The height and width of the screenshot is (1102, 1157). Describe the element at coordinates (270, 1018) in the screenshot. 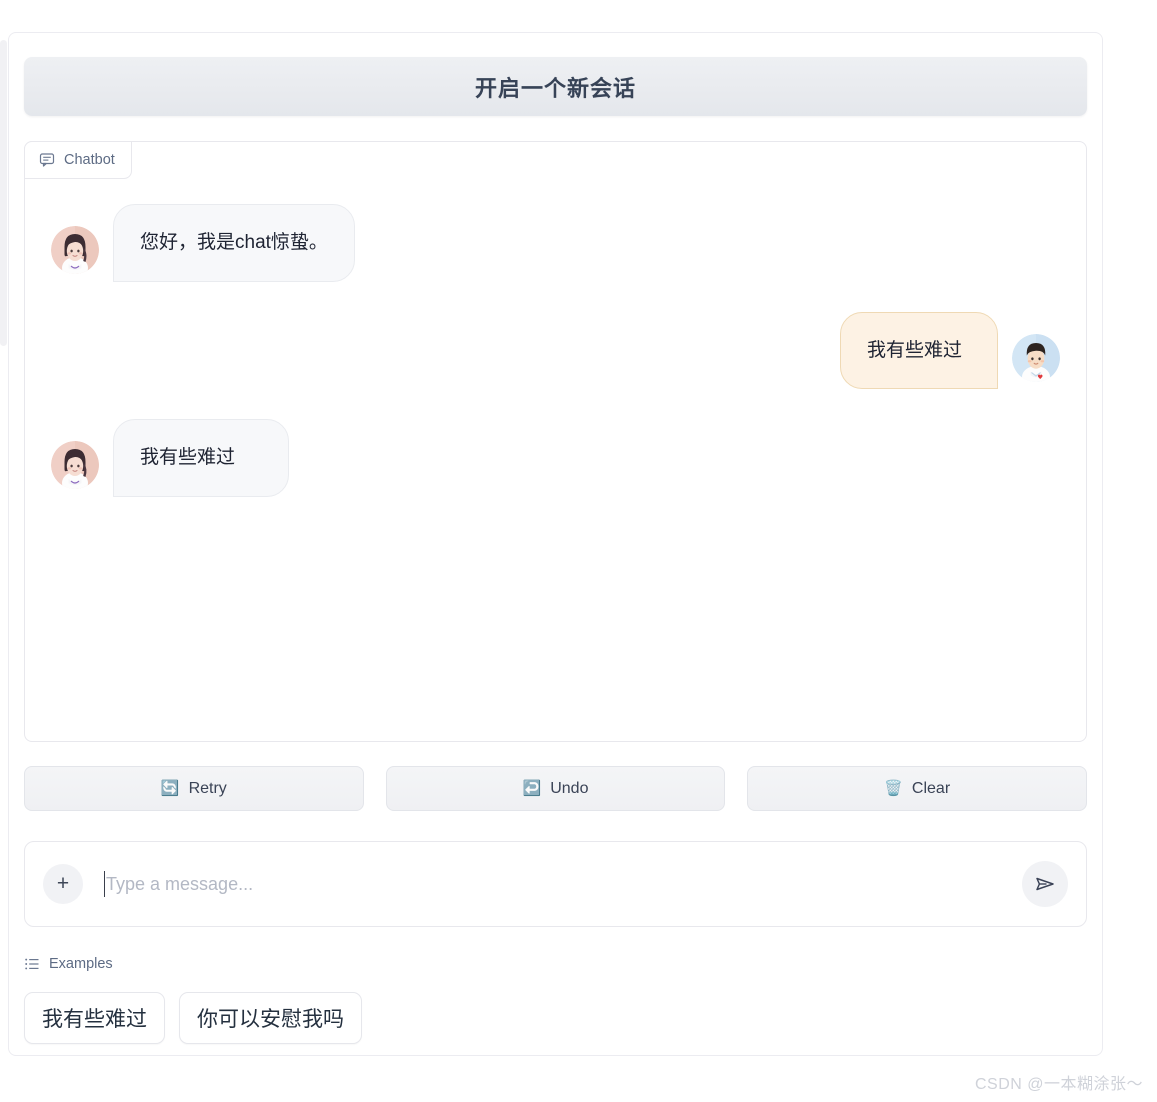

I see `example-chip-2: 你可以安慰我吗` at that location.